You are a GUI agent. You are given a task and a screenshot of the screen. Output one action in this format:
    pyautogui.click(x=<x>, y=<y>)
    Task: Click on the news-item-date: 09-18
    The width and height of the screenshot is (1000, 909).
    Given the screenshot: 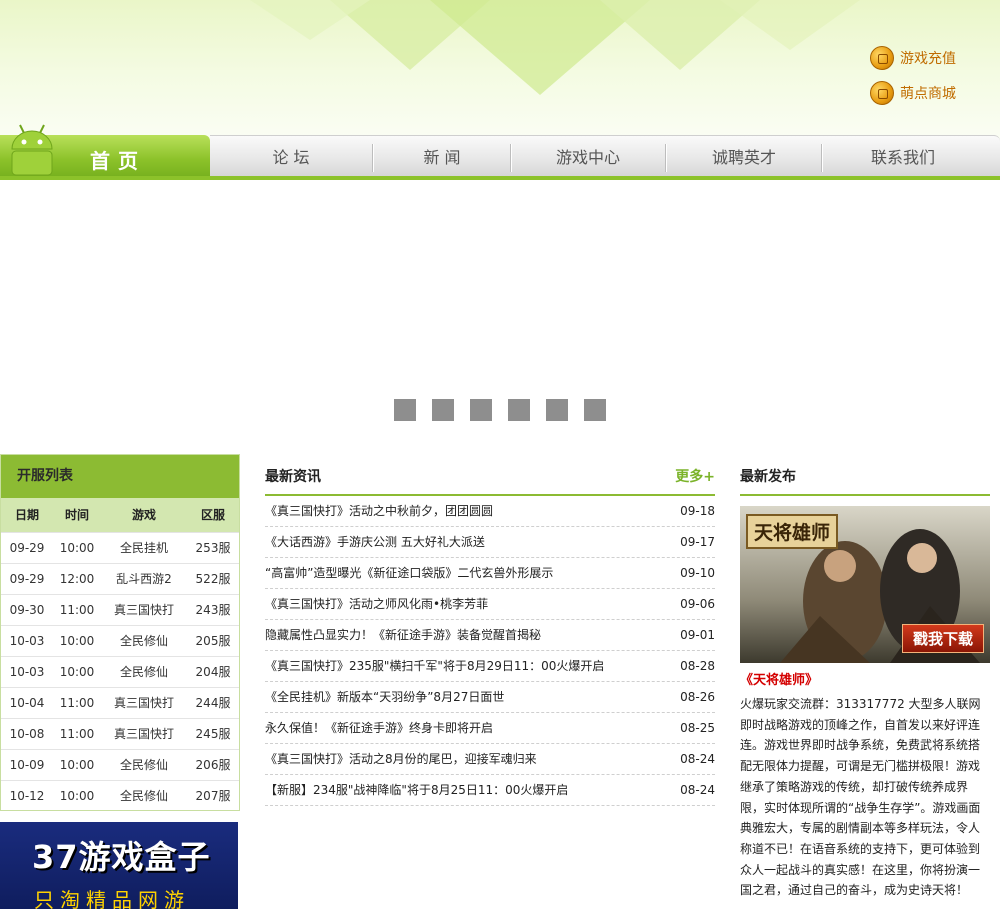 What is the action you would take?
    pyautogui.click(x=697, y=511)
    